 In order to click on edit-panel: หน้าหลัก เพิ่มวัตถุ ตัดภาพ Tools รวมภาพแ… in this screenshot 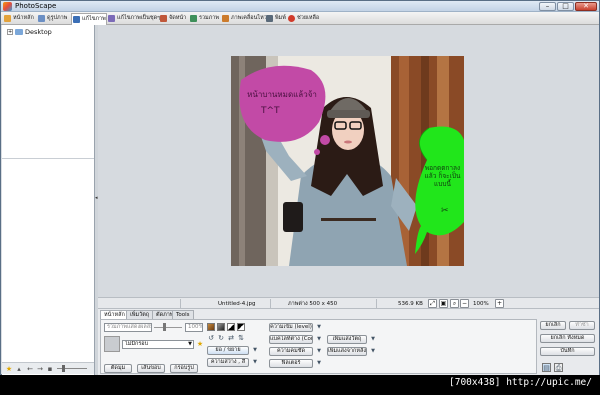, I will do `click(348, 342)`.